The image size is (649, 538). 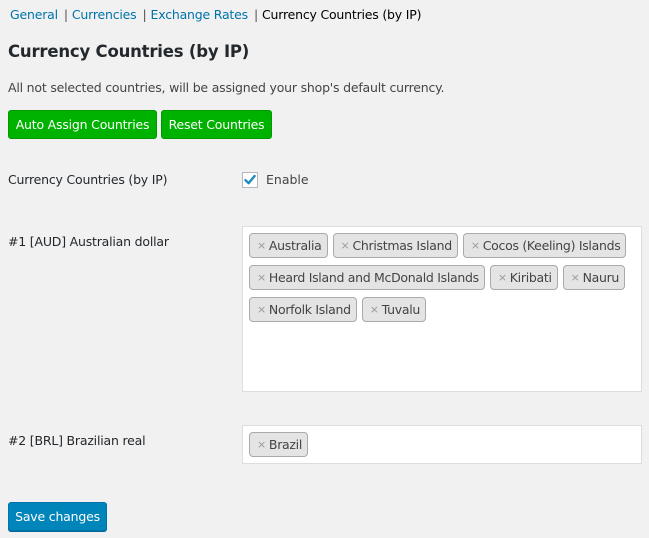 I want to click on subnav-currency-countries-current: Currency Countries (by IP), so click(x=341, y=14).